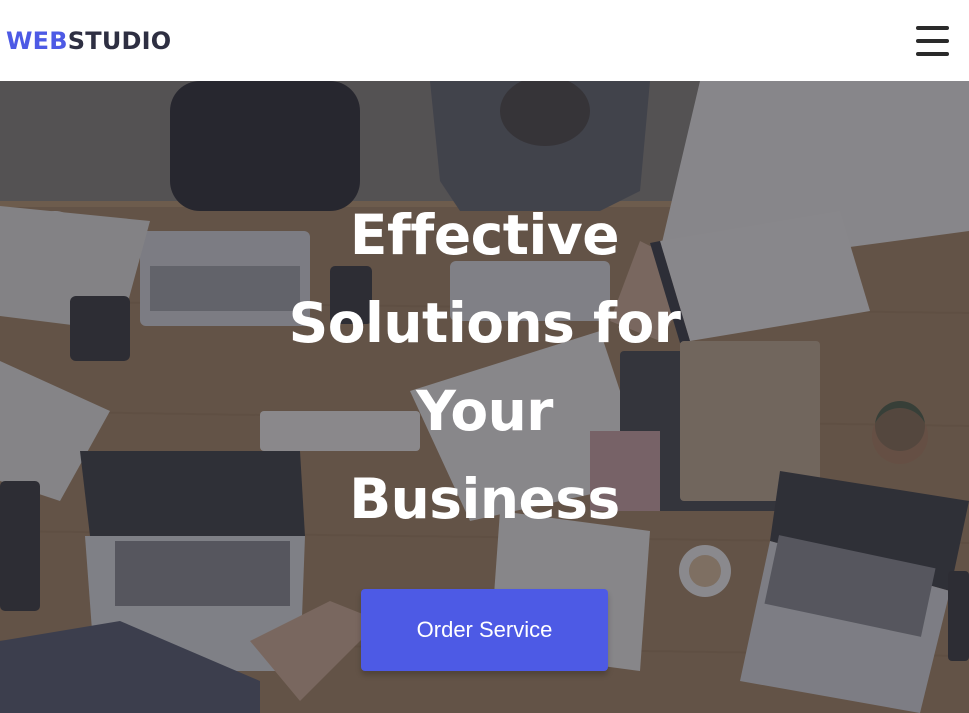 The image size is (969, 713). What do you see at coordinates (484, 630) in the screenshot?
I see `order-service-button: Order Service` at bounding box center [484, 630].